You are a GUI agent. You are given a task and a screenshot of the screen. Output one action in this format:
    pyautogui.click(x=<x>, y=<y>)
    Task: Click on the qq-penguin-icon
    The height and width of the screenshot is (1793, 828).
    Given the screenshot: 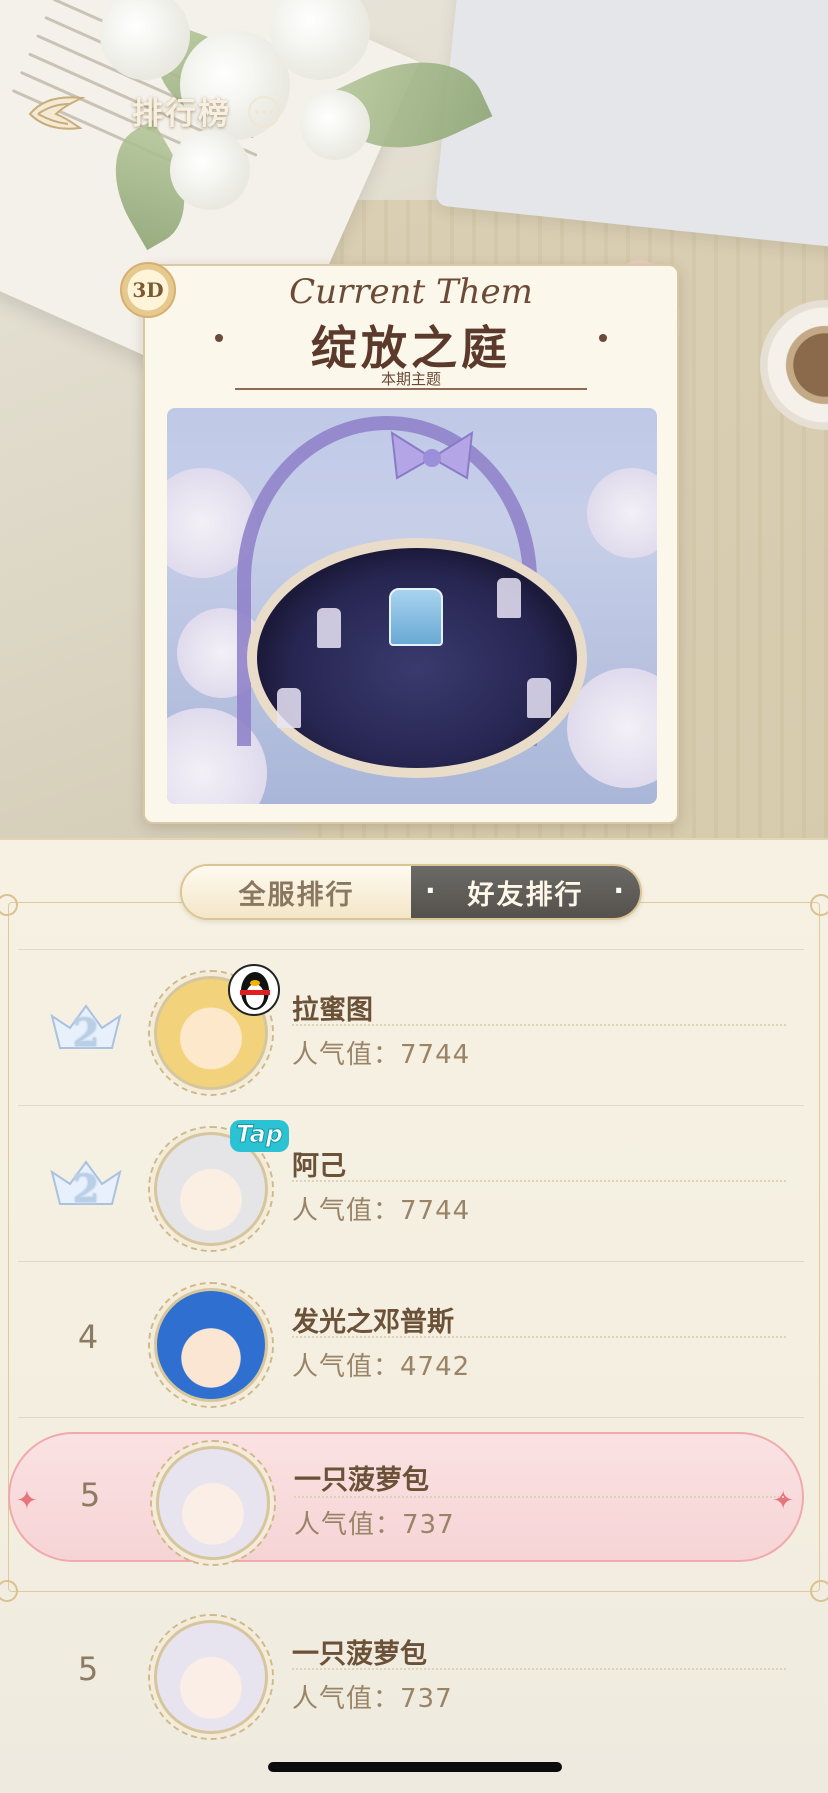 What is the action you would take?
    pyautogui.click(x=254, y=990)
    